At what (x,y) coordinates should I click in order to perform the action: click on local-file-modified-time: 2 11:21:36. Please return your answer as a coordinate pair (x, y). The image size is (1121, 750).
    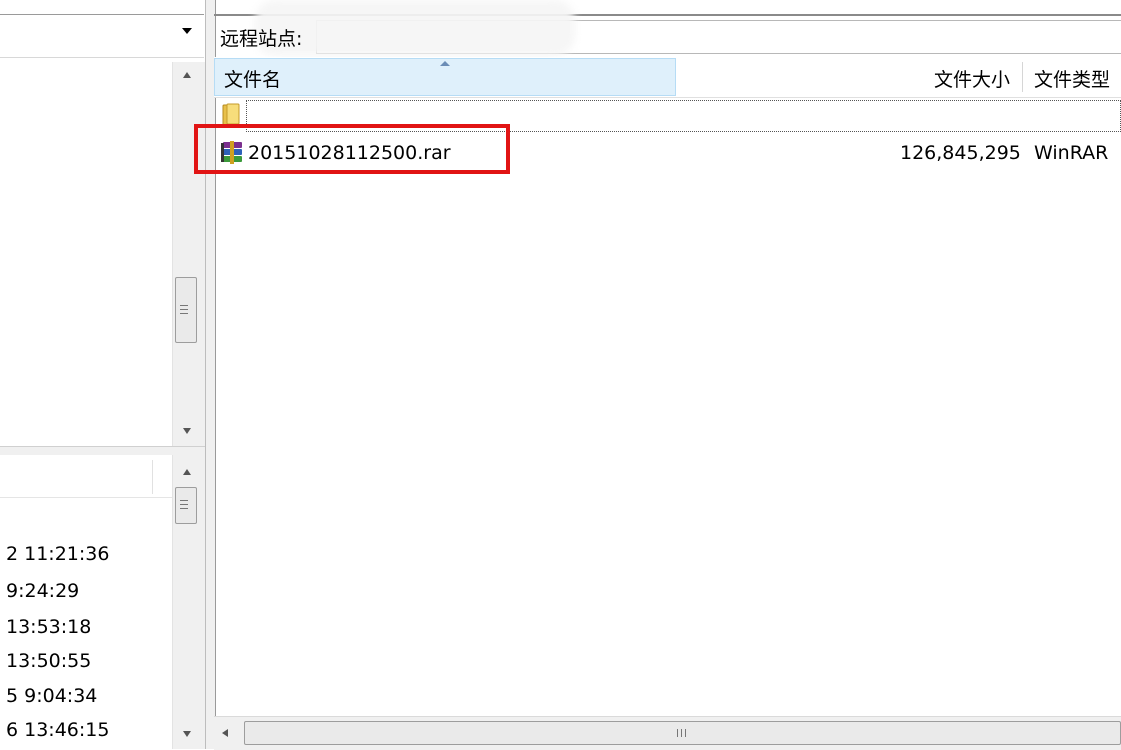
    Looking at the image, I should click on (58, 554).